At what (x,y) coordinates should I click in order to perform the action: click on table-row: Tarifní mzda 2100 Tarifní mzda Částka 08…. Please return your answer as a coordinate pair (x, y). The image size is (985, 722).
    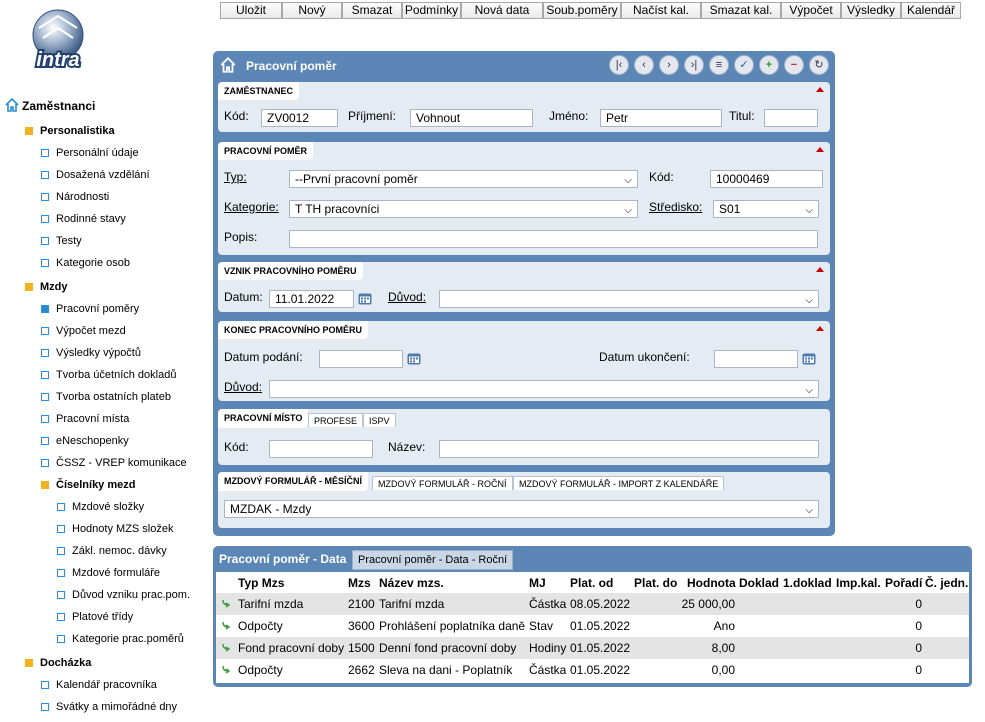
    Looking at the image, I should click on (592, 604).